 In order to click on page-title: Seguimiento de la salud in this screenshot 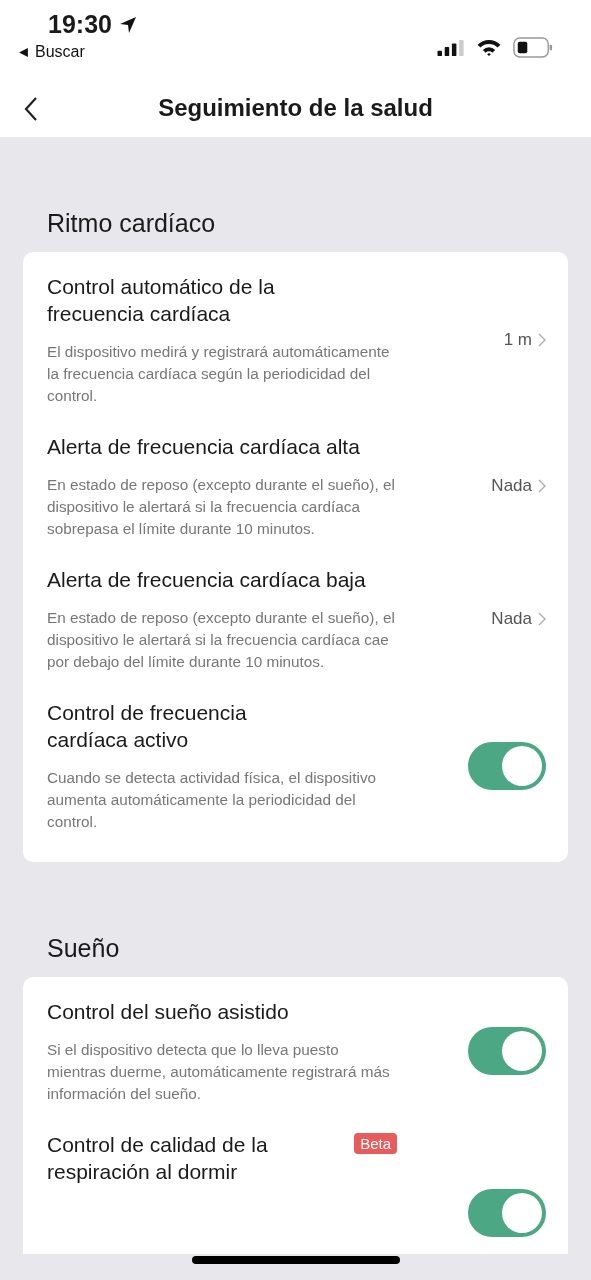, I will do `click(295, 108)`.